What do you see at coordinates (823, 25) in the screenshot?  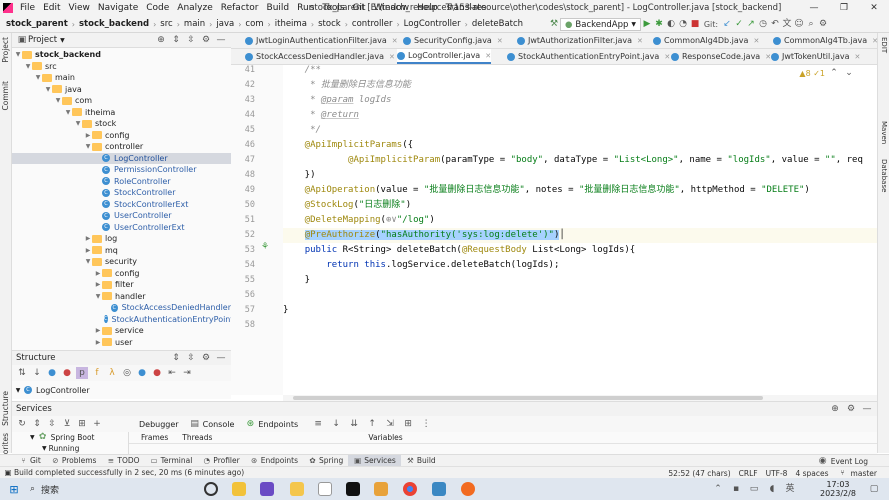 I see `settings-icon: ⚙` at bounding box center [823, 25].